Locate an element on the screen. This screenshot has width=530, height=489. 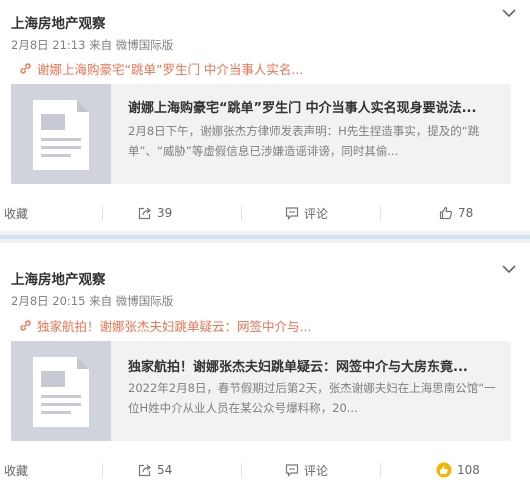
post-separator is located at coordinates (265, 237).